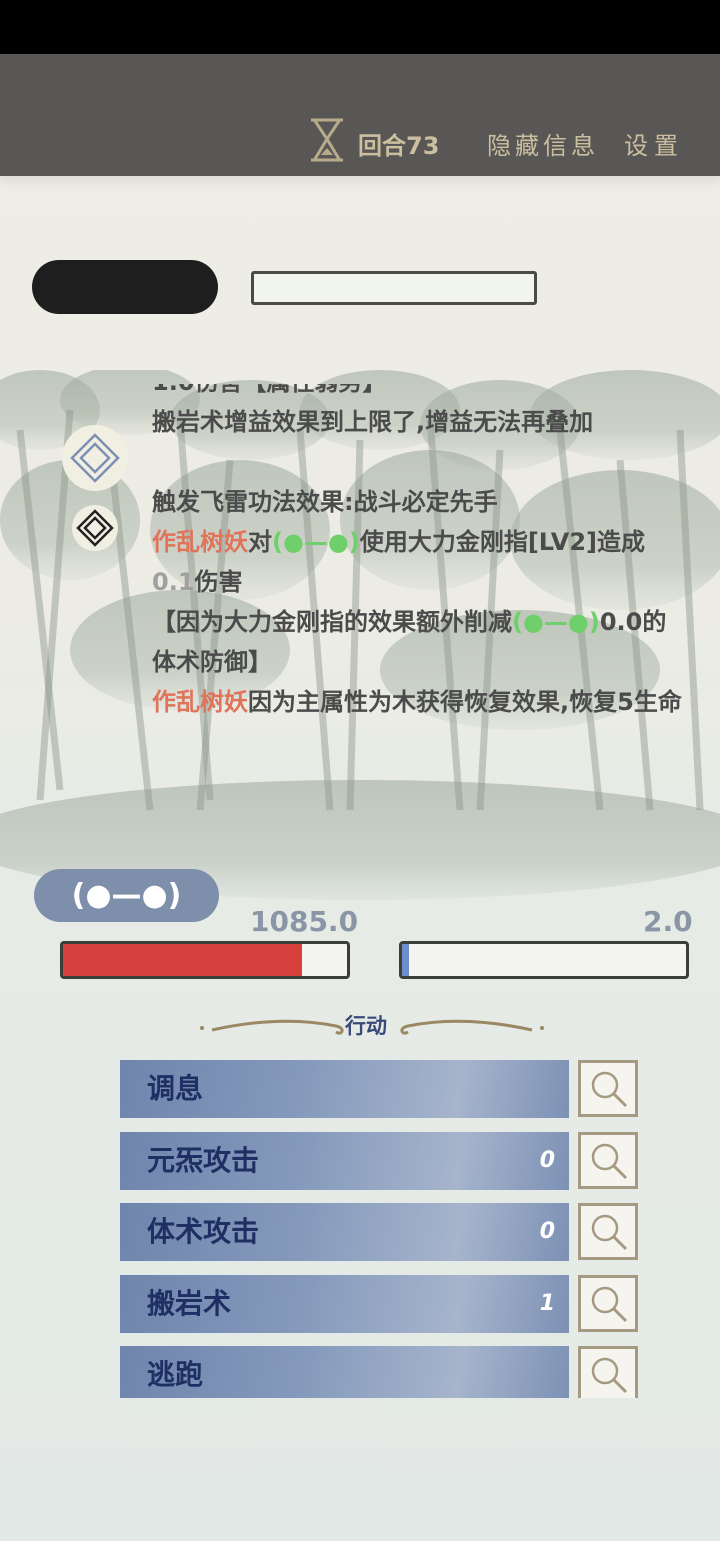  I want to click on player-mp-fill, so click(406, 960).